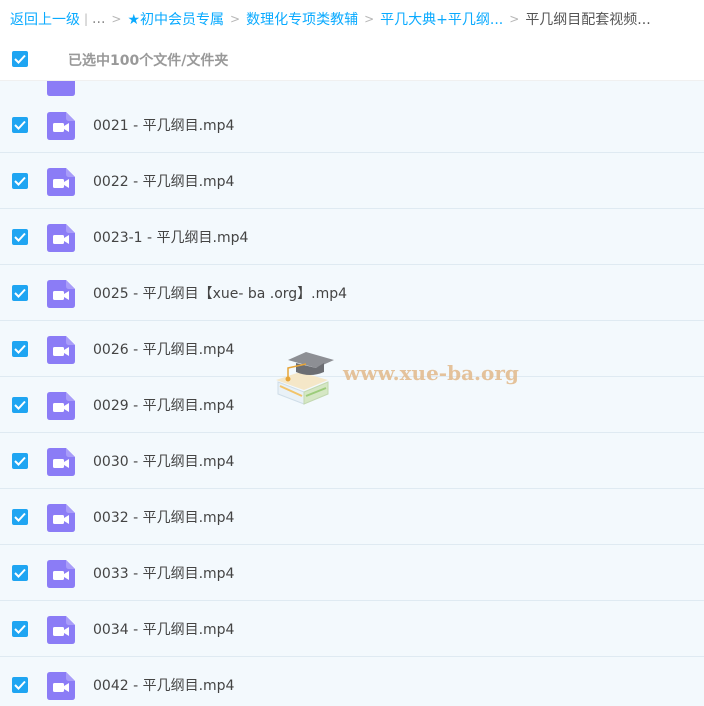  Describe the element at coordinates (170, 237) in the screenshot. I see `file-name: 0023-1 - 平几纲目.mp4` at that location.